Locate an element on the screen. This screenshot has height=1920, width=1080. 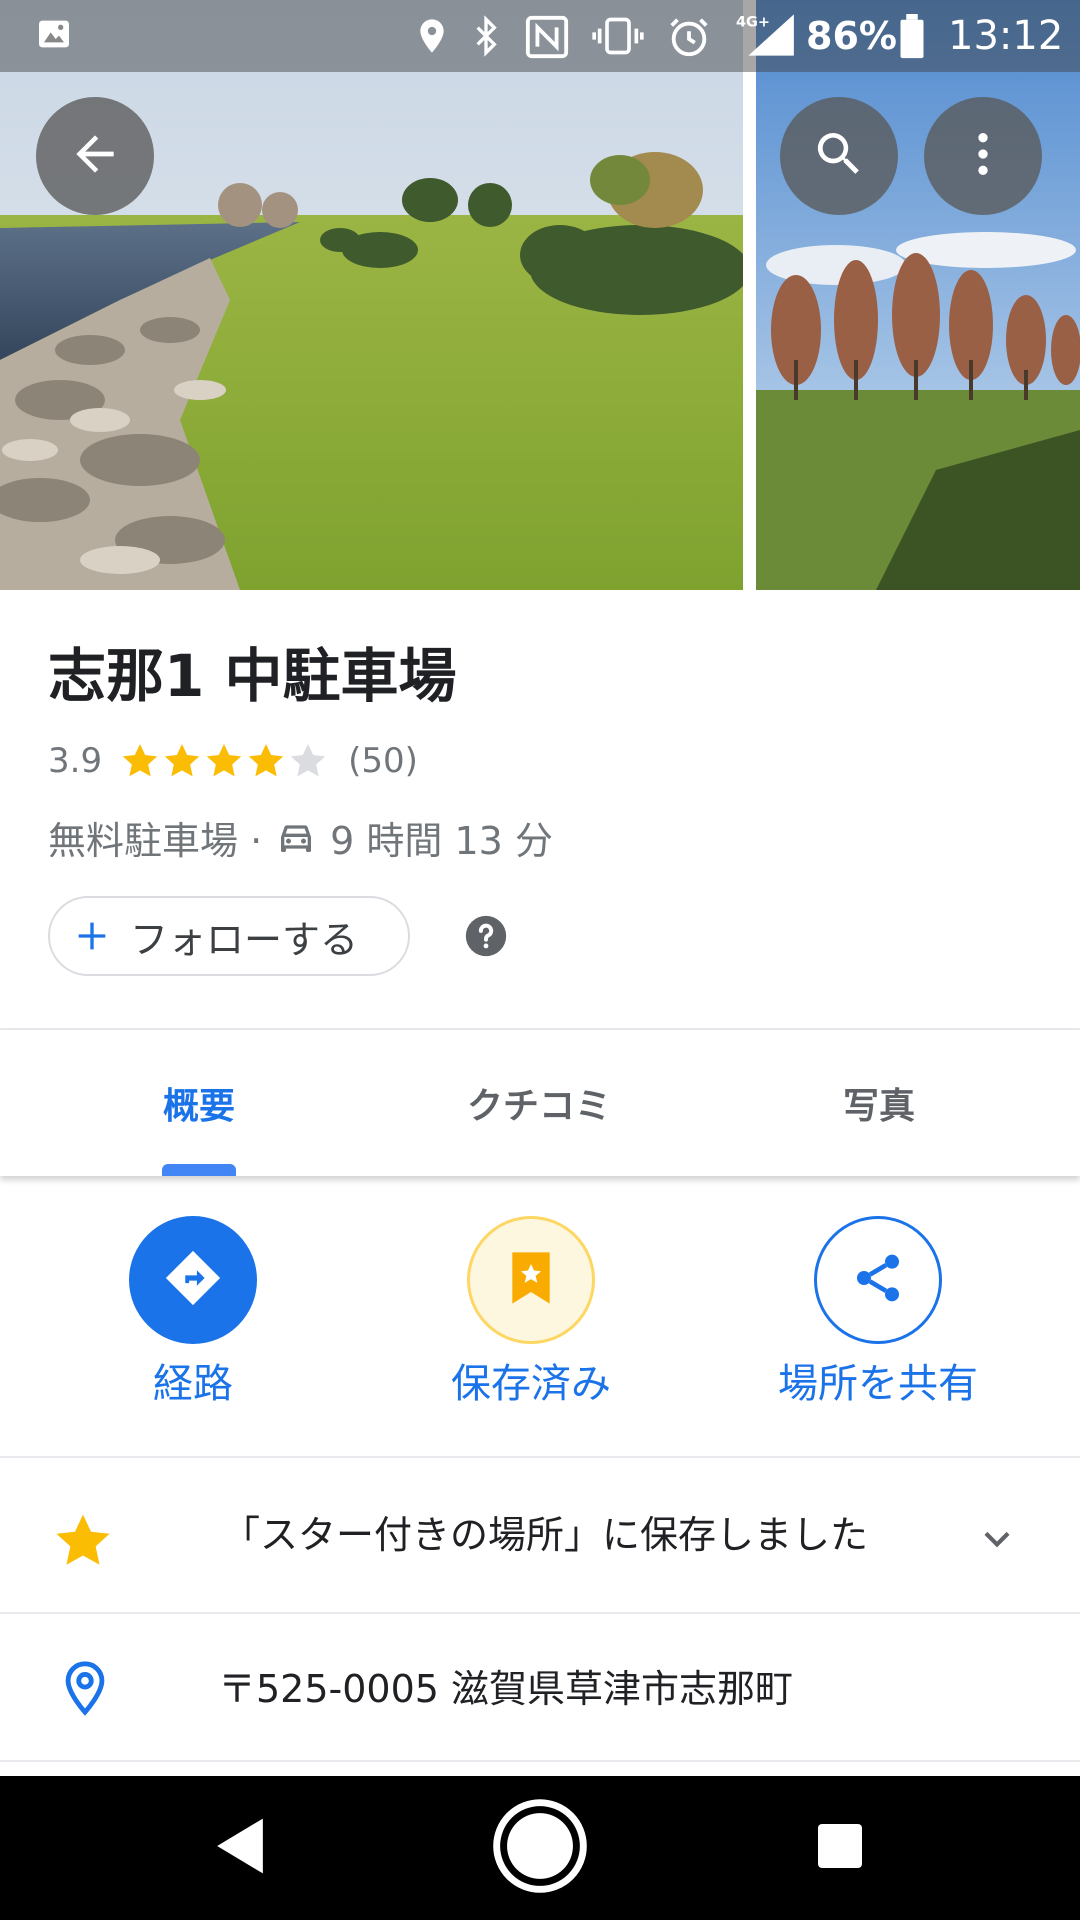
saved-button: 保存済み is located at coordinates (531, 1313).